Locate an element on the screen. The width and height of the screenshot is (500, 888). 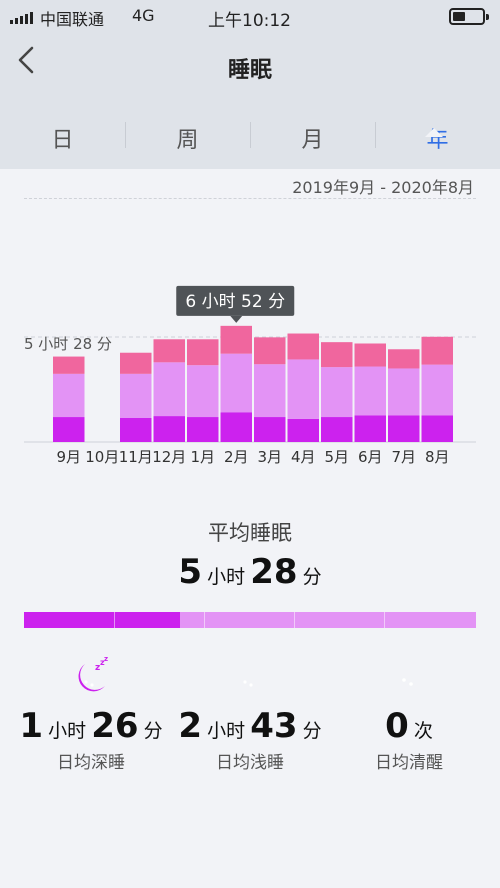
battery-icon is located at coordinates (469, 16).